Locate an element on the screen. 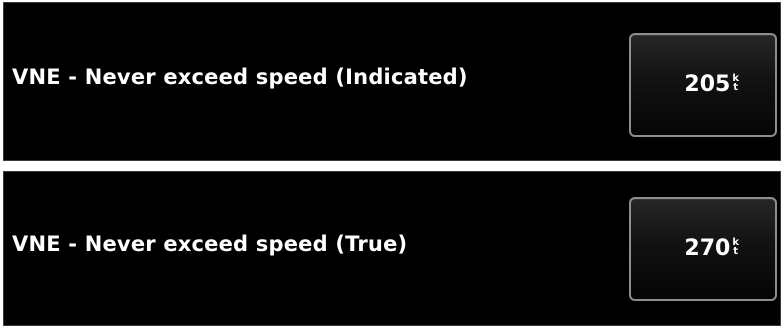  vne-indicated-value-button: 205 k t is located at coordinates (703, 85).